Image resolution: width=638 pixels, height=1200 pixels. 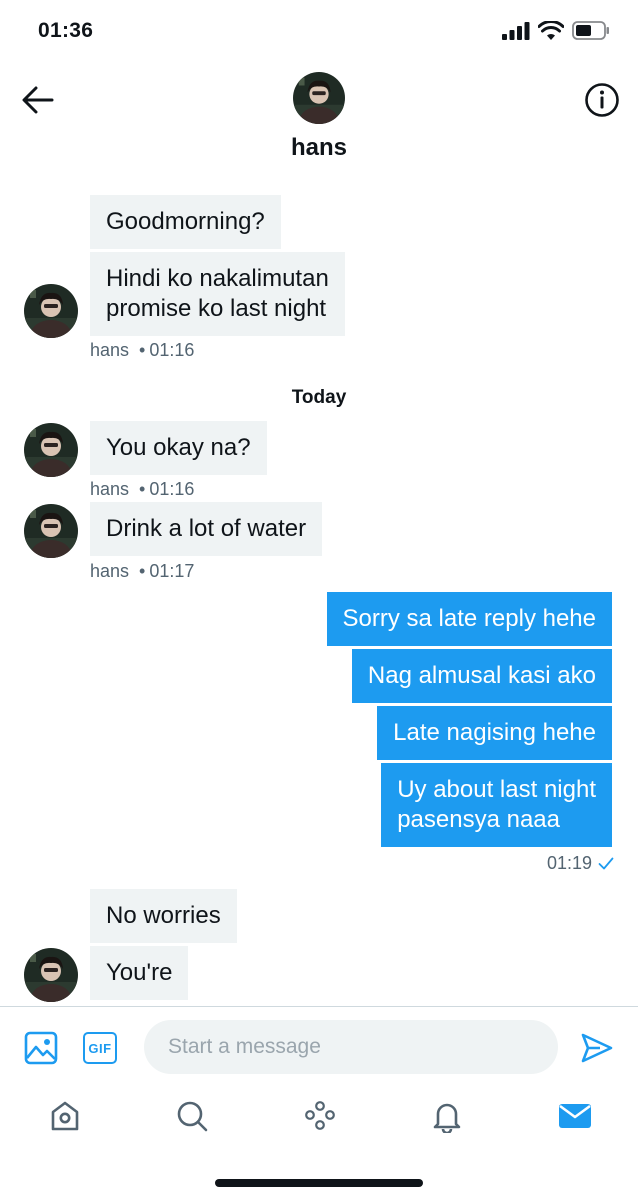 What do you see at coordinates (139, 973) in the screenshot?
I see `incoming-message: You're` at bounding box center [139, 973].